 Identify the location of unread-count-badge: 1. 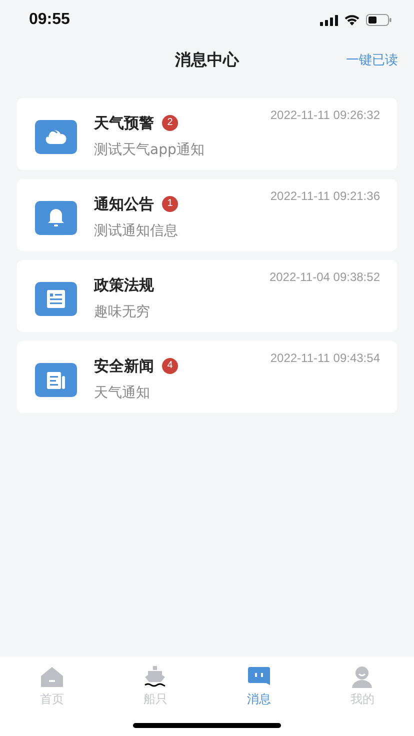
(170, 204).